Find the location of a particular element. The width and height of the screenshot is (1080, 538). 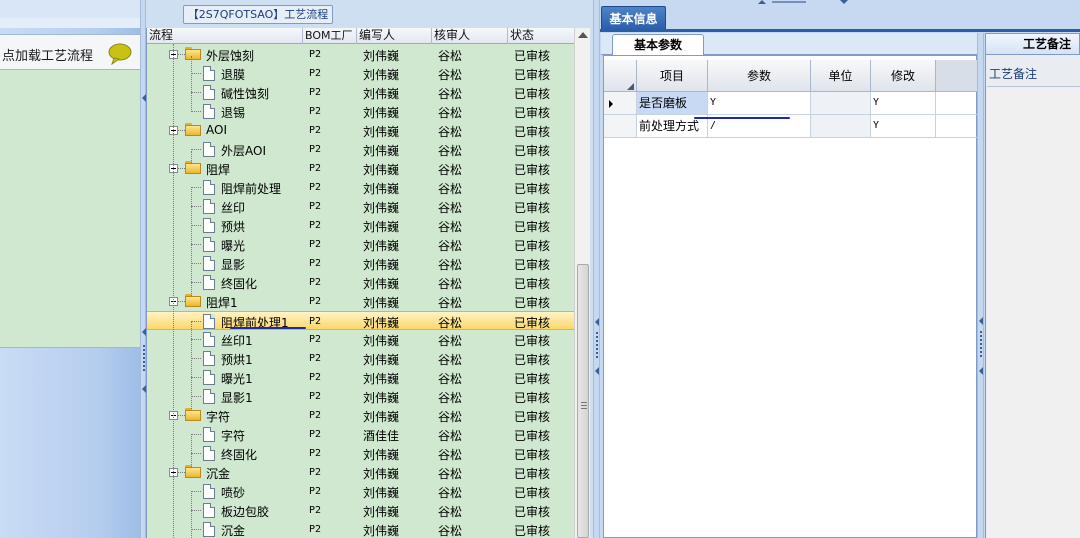

grid-row: 是否磨板 Y Y is located at coordinates (791, 103).